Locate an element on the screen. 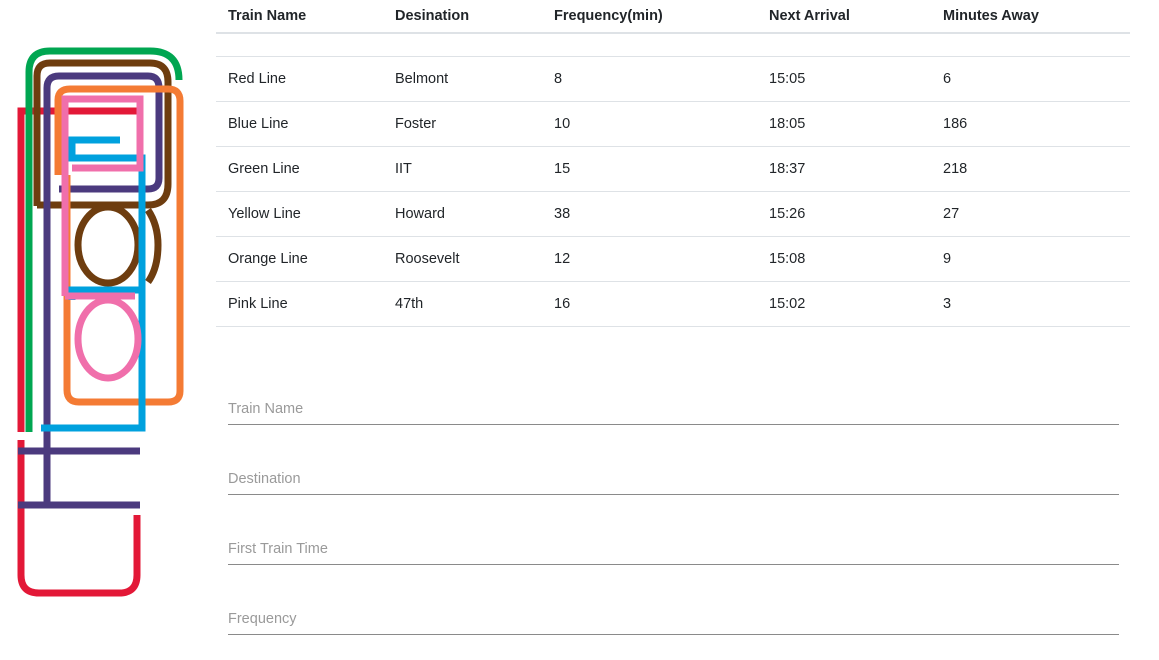 This screenshot has width=1159, height=660. frequency-field-wrapper is located at coordinates (673, 625).